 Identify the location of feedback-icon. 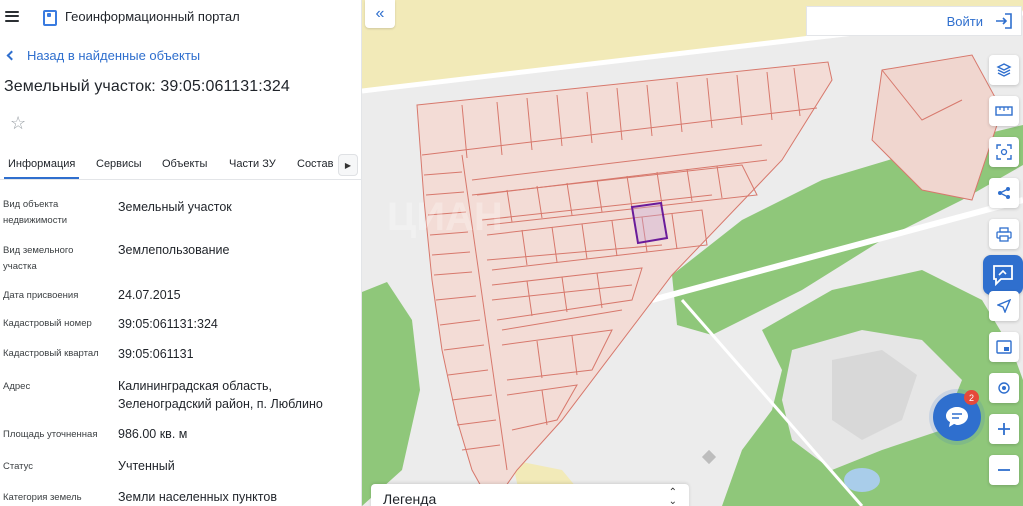
(1003, 275).